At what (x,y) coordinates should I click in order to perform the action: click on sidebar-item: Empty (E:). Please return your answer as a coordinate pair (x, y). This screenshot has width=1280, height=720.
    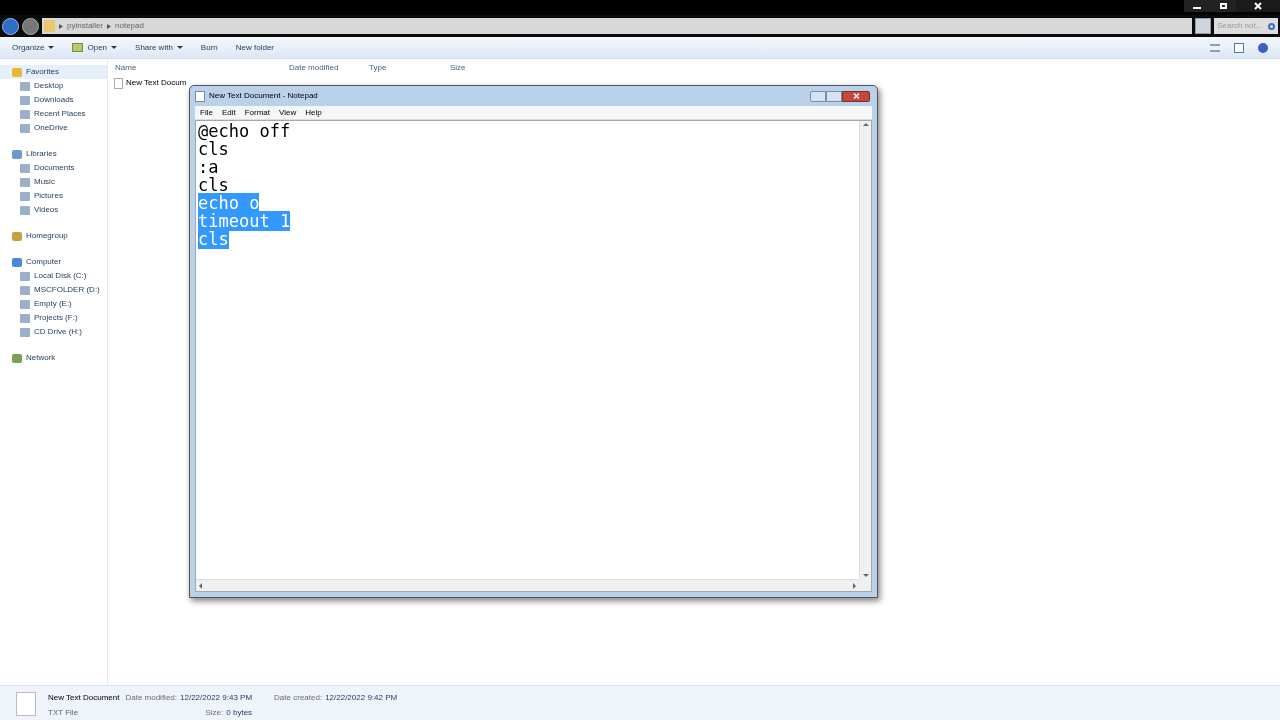
    Looking at the image, I should click on (53, 304).